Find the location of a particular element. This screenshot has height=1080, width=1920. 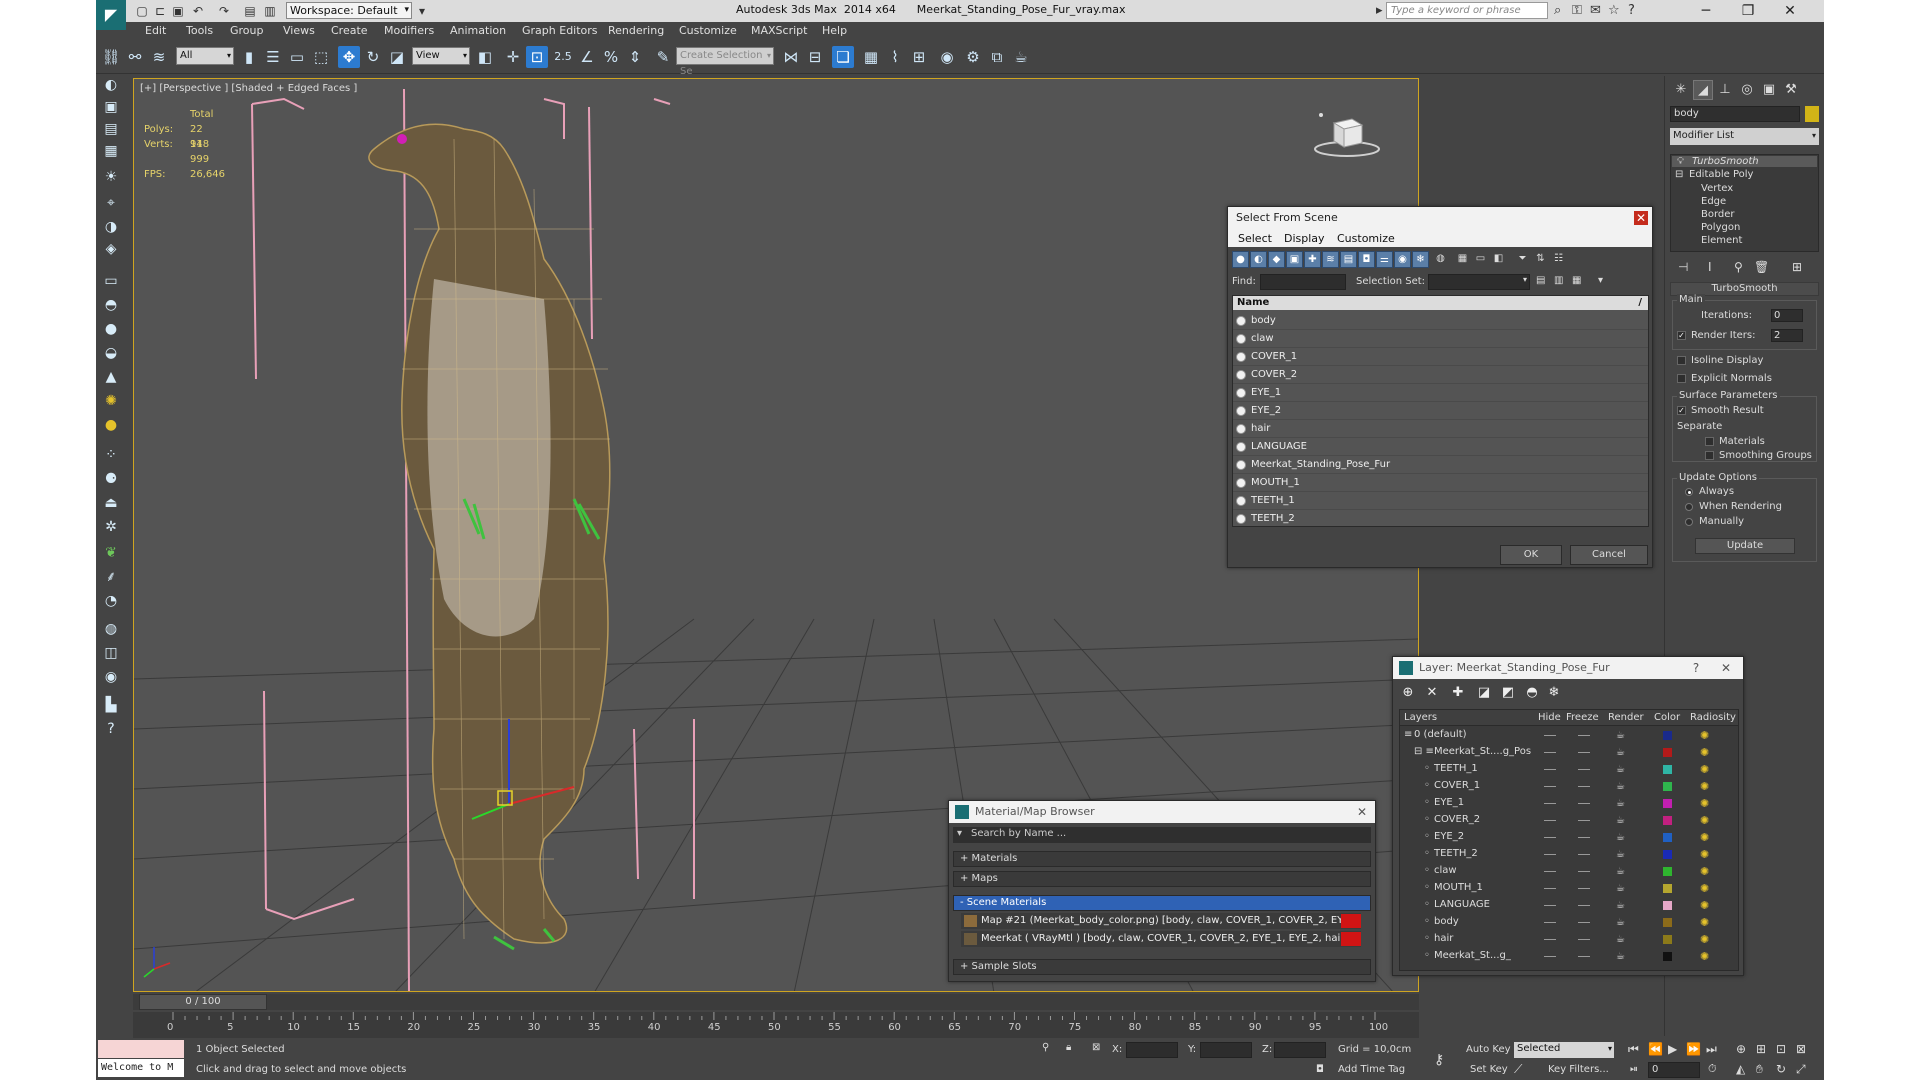

mirror-icon: ⋈ is located at coordinates (791, 57).